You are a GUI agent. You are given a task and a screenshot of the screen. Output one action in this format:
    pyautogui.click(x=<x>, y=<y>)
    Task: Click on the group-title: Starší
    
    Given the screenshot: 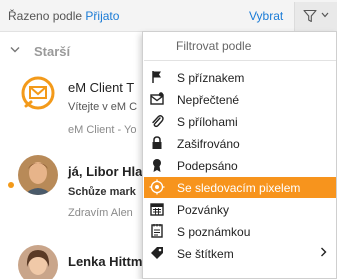 What is the action you would take?
    pyautogui.click(x=52, y=51)
    